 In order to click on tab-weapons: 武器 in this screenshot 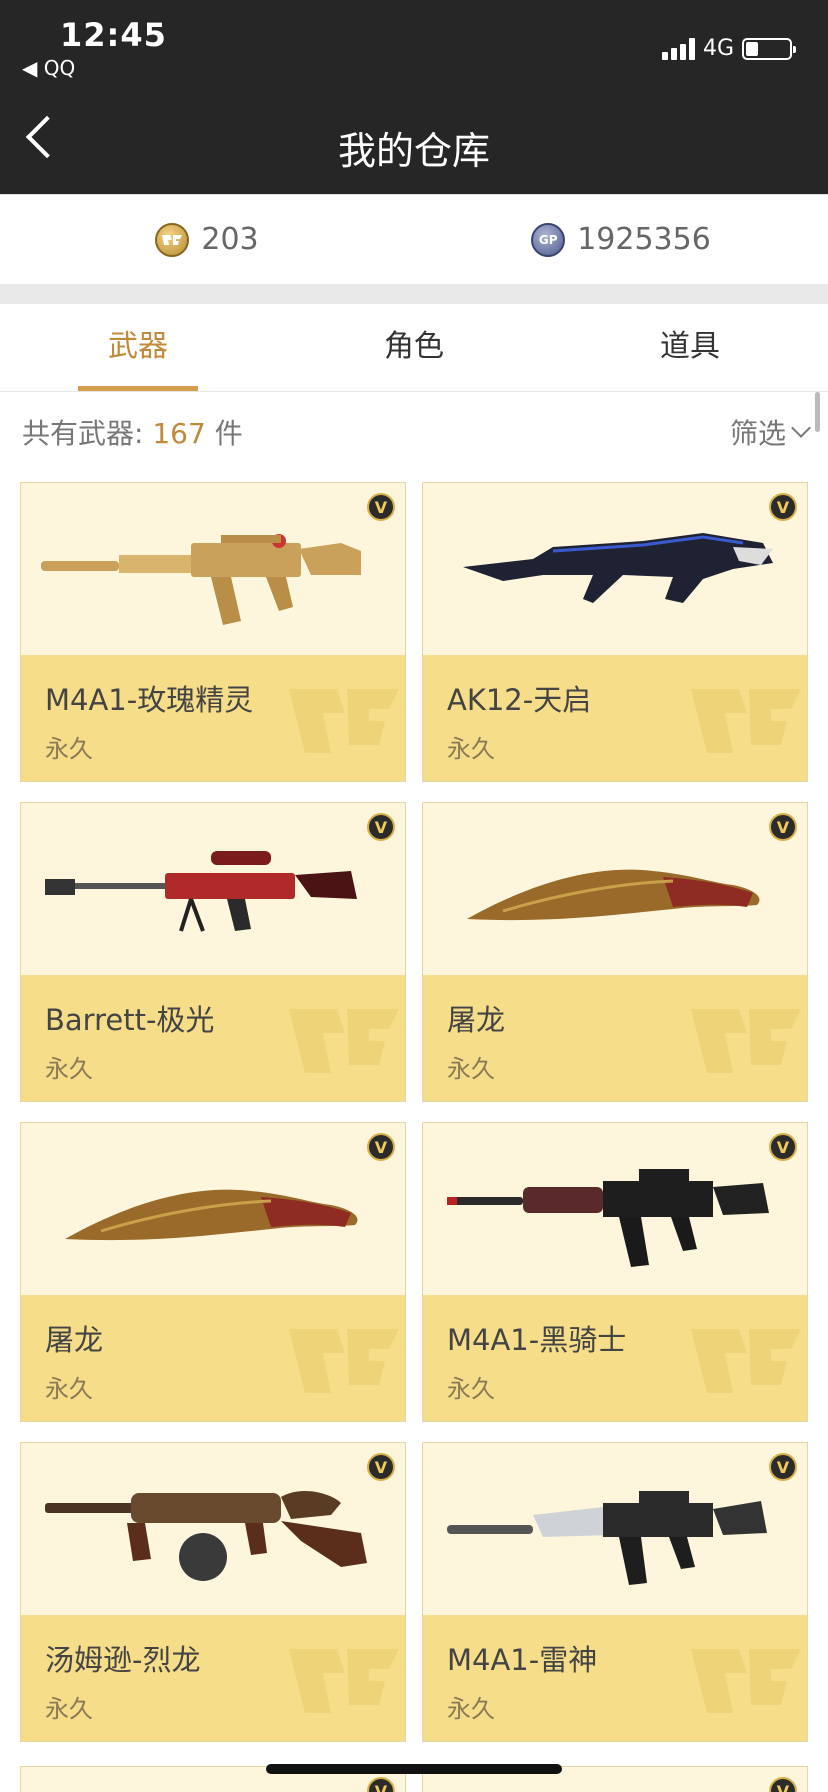, I will do `click(138, 347)`.